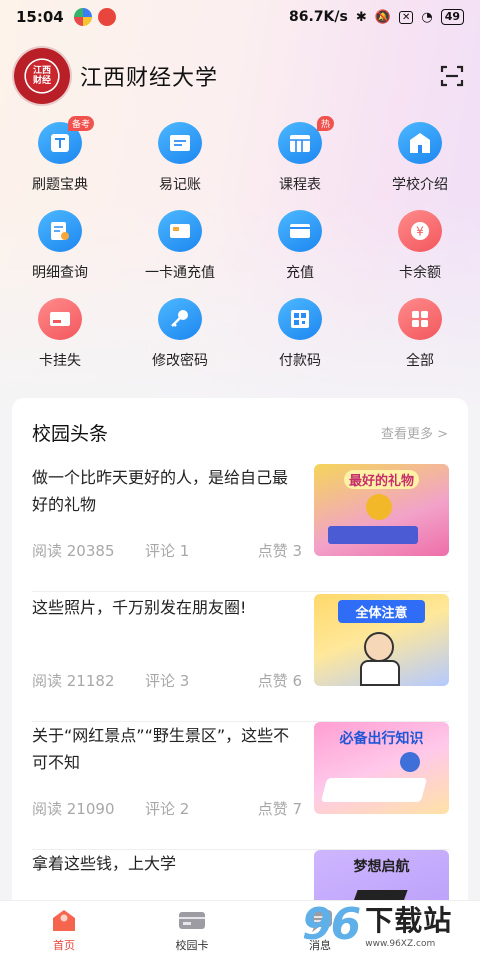  I want to click on grid-item-ledger: 易记账, so click(180, 158).